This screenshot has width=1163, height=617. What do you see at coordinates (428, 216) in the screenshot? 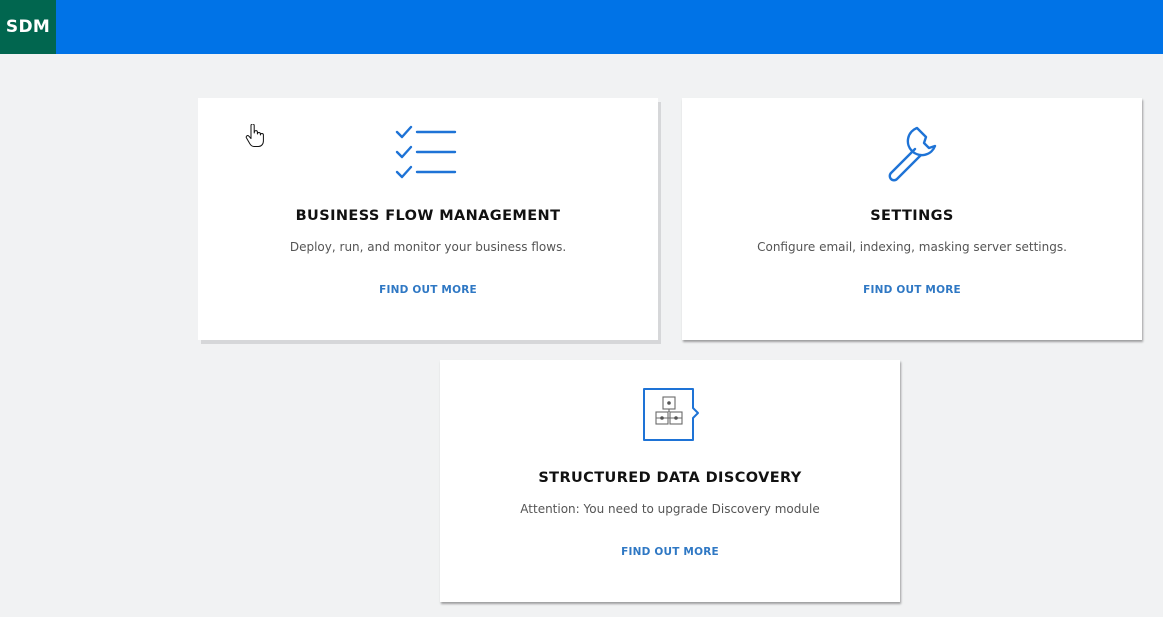
I see `card-title: BUSINESS FLOW MANAGEMENT` at bounding box center [428, 216].